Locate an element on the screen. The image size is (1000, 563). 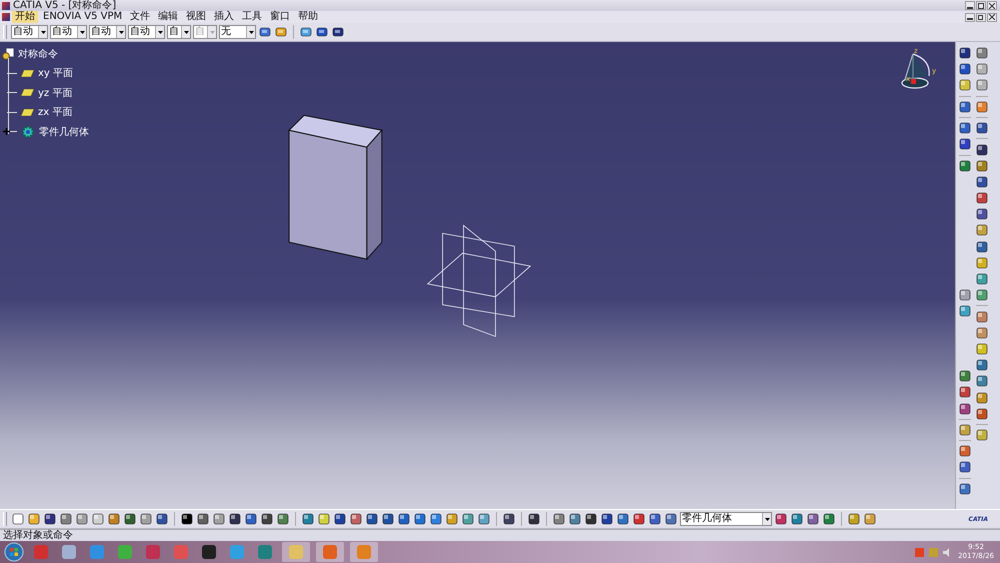
menu-item: 开始 is located at coordinates (25, 17).